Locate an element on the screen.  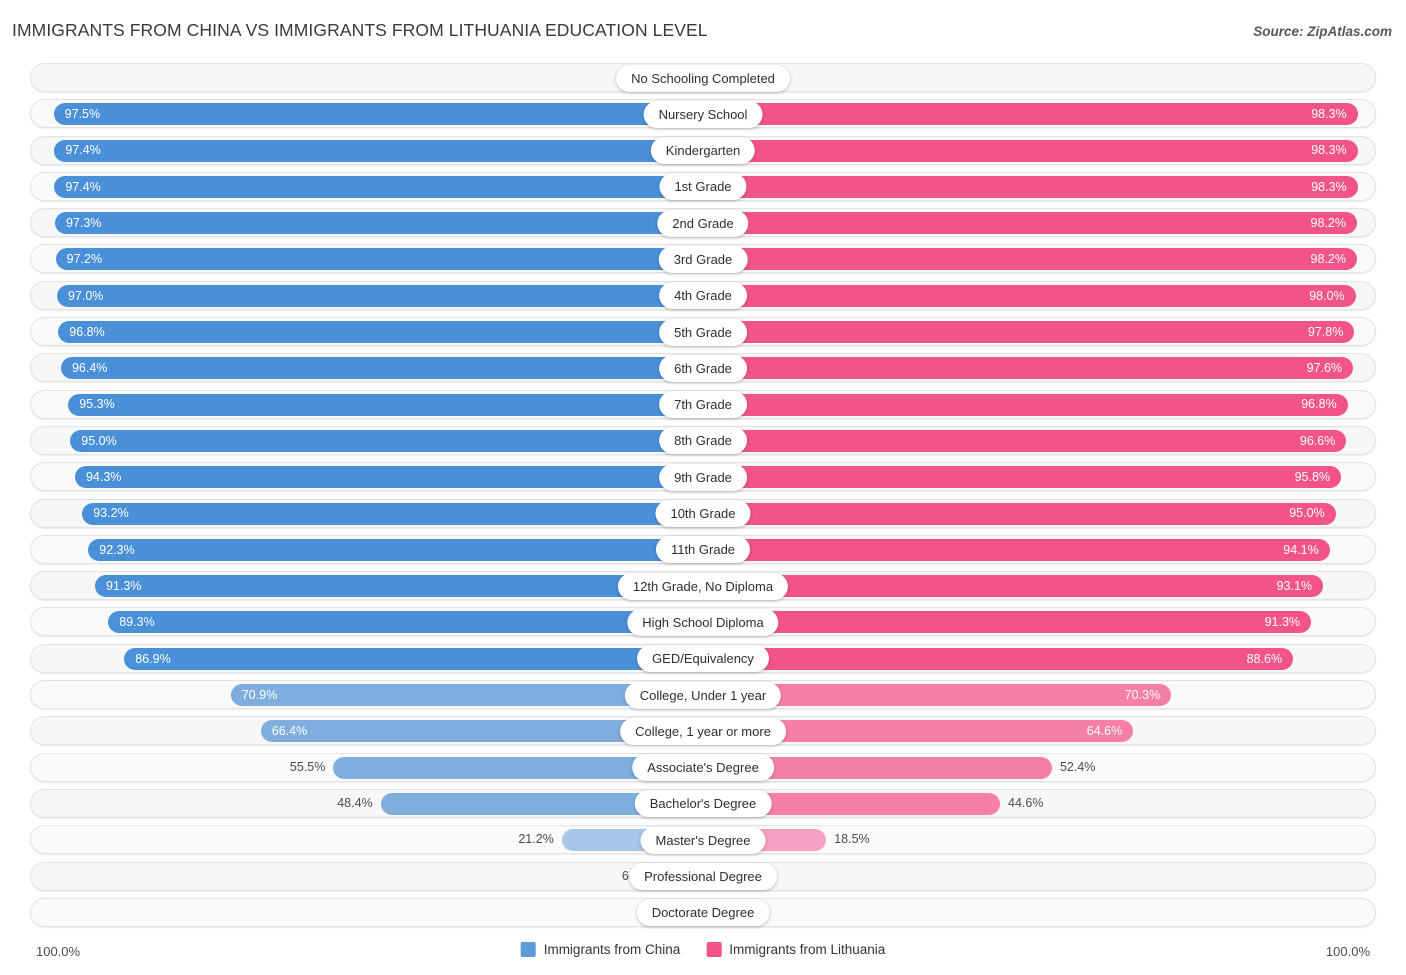
bar-immigrants-from-lithuania: 96.8% is located at coordinates (1025, 404).